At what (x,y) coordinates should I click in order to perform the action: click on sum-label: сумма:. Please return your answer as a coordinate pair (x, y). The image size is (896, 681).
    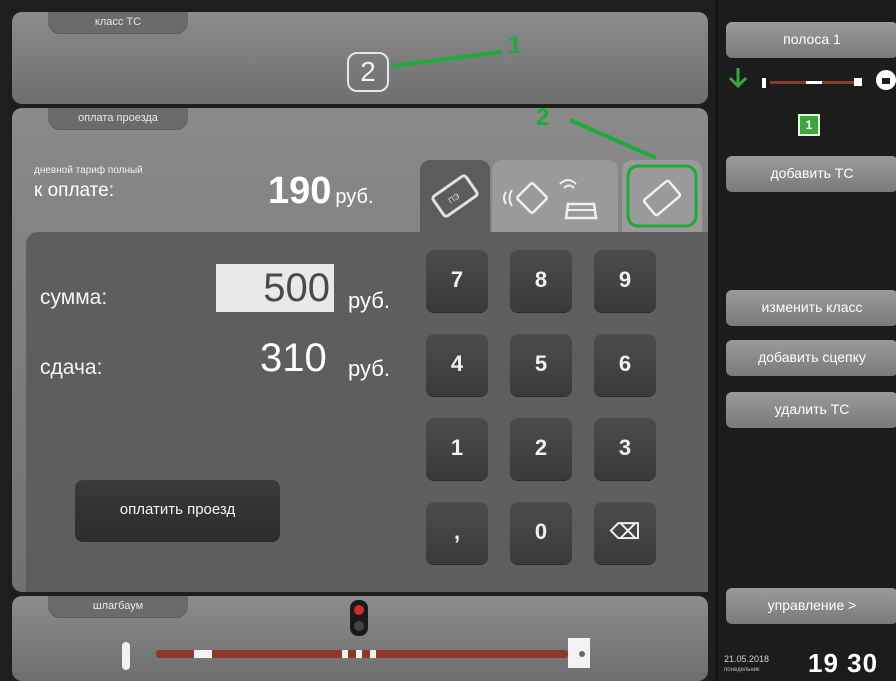
    Looking at the image, I should click on (74, 297).